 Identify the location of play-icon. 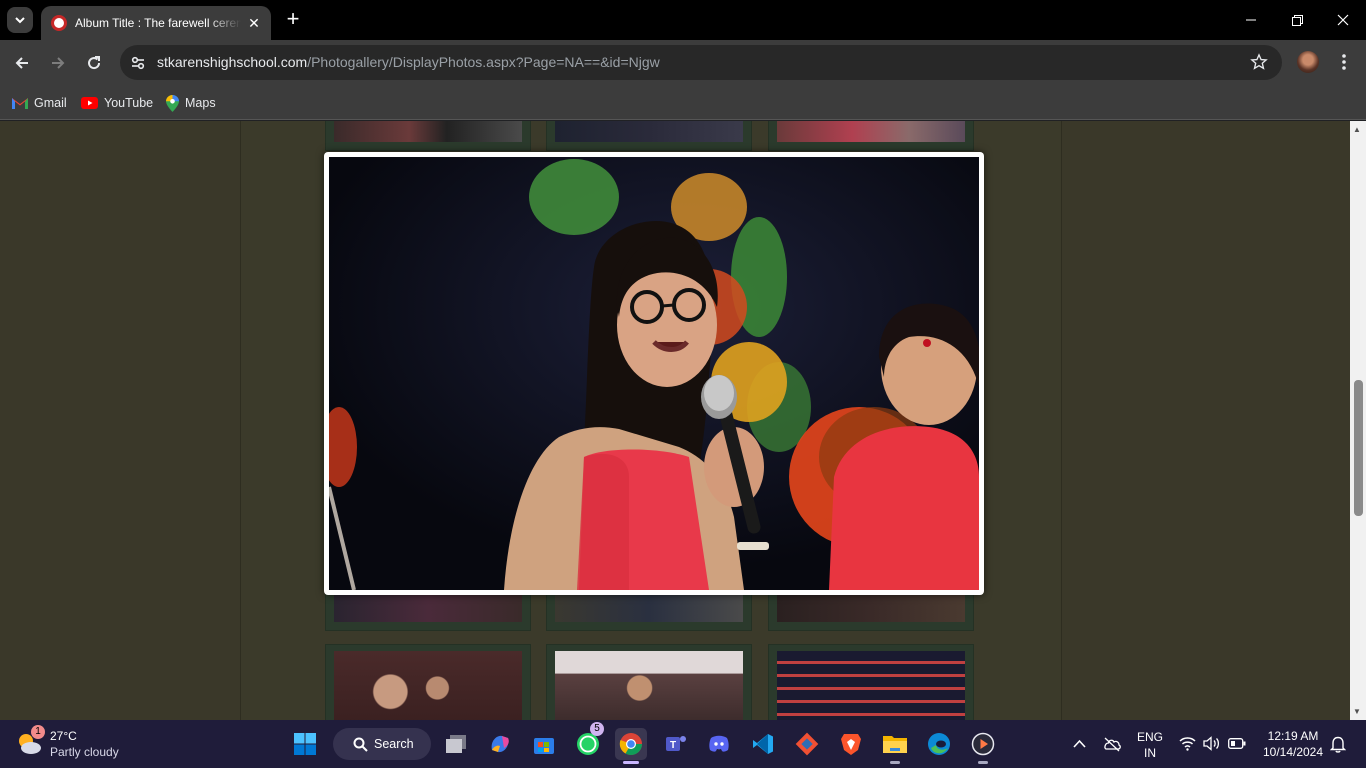
(983, 744).